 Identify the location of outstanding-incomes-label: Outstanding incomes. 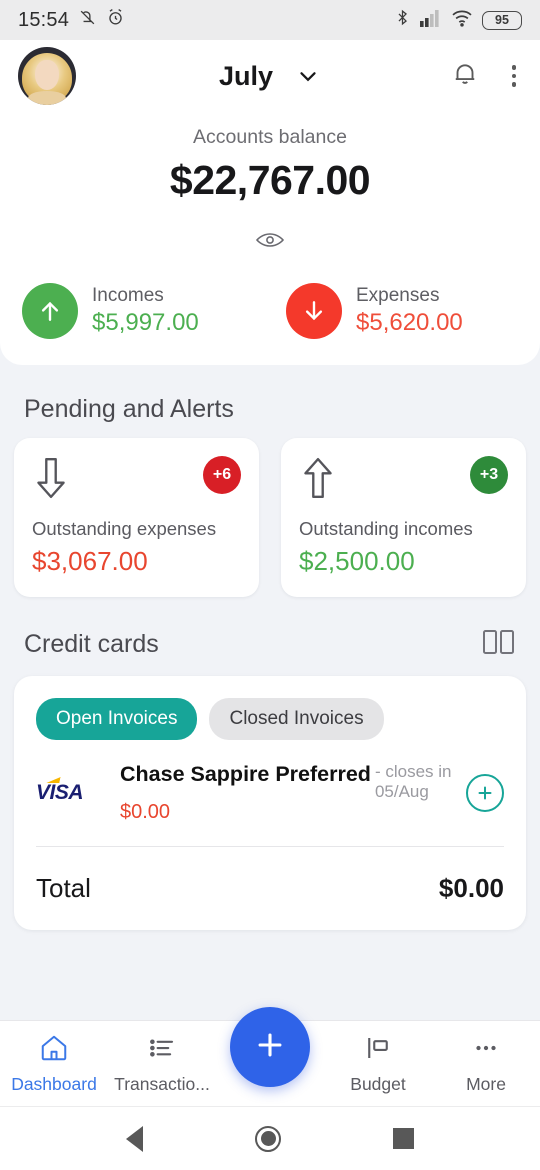
(386, 528).